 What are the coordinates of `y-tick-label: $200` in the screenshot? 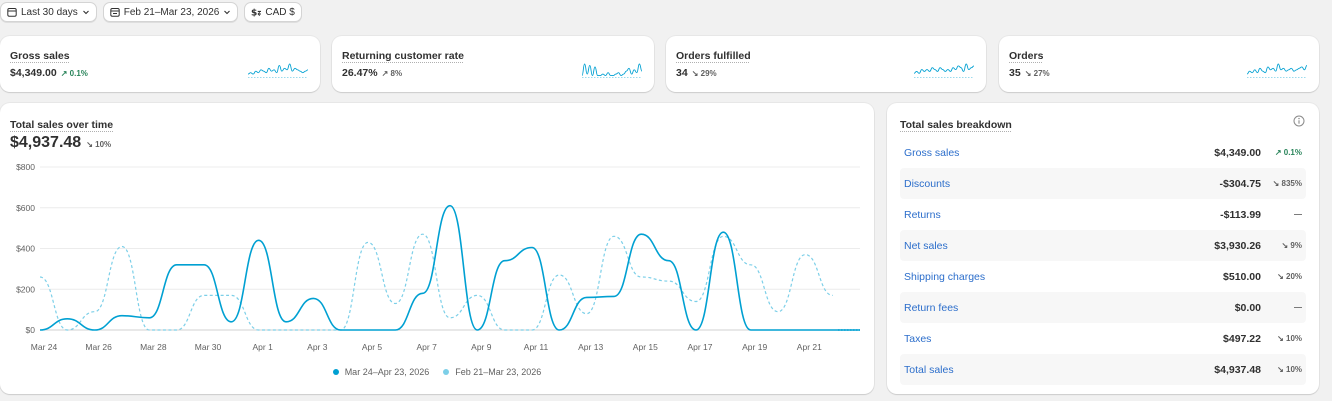 It's located at (25, 289).